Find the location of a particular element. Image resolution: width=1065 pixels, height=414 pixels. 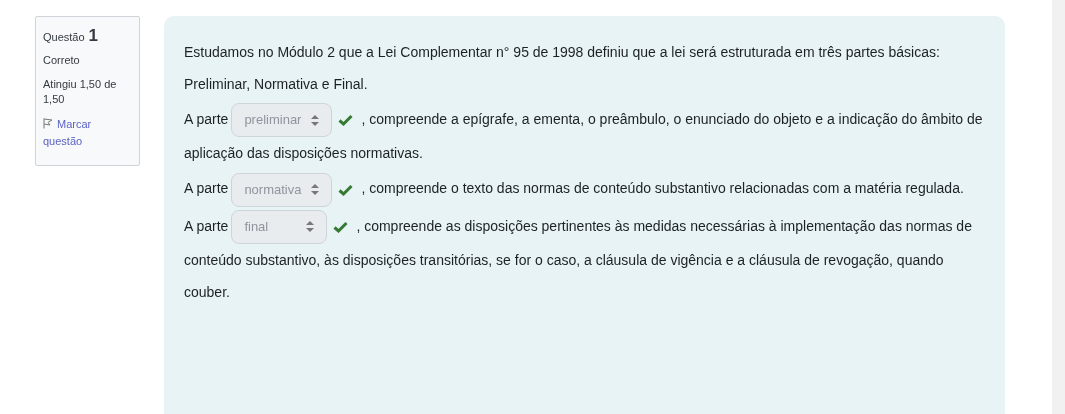

status-text: Correto is located at coordinates (62, 59).